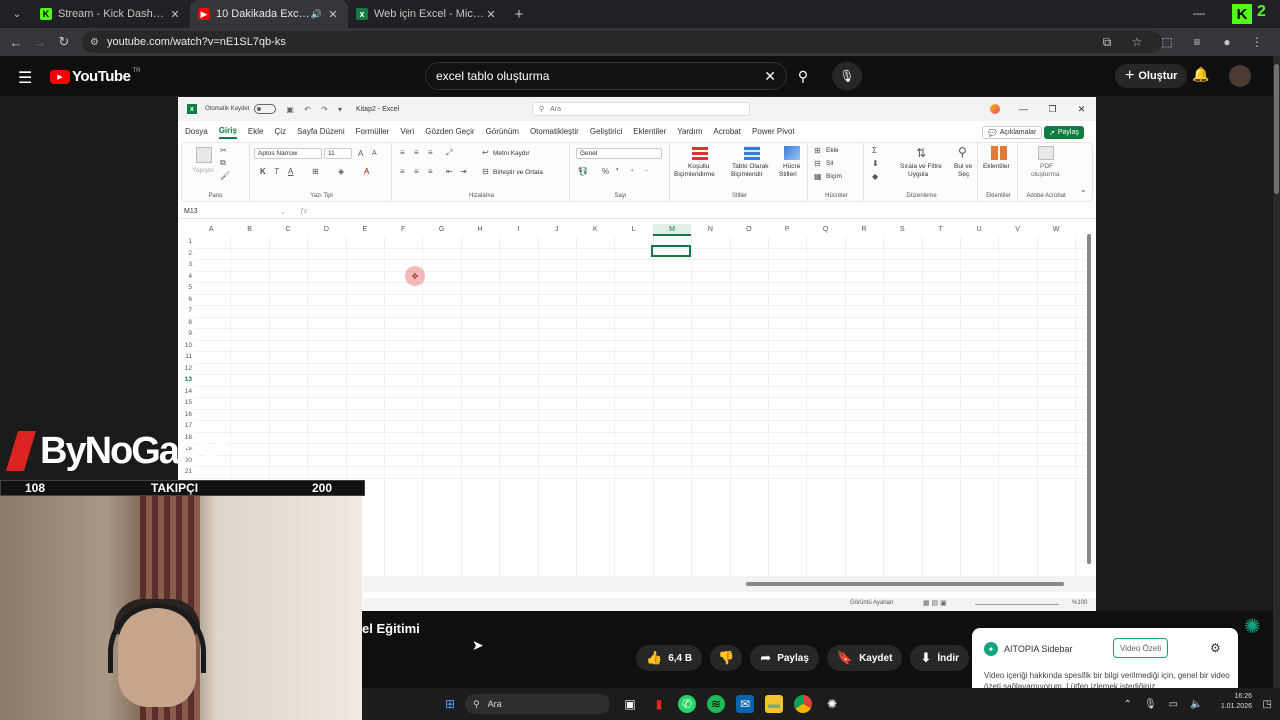 The height and width of the screenshot is (720, 1280). I want to click on file-explorer-icon: ▬, so click(774, 704).